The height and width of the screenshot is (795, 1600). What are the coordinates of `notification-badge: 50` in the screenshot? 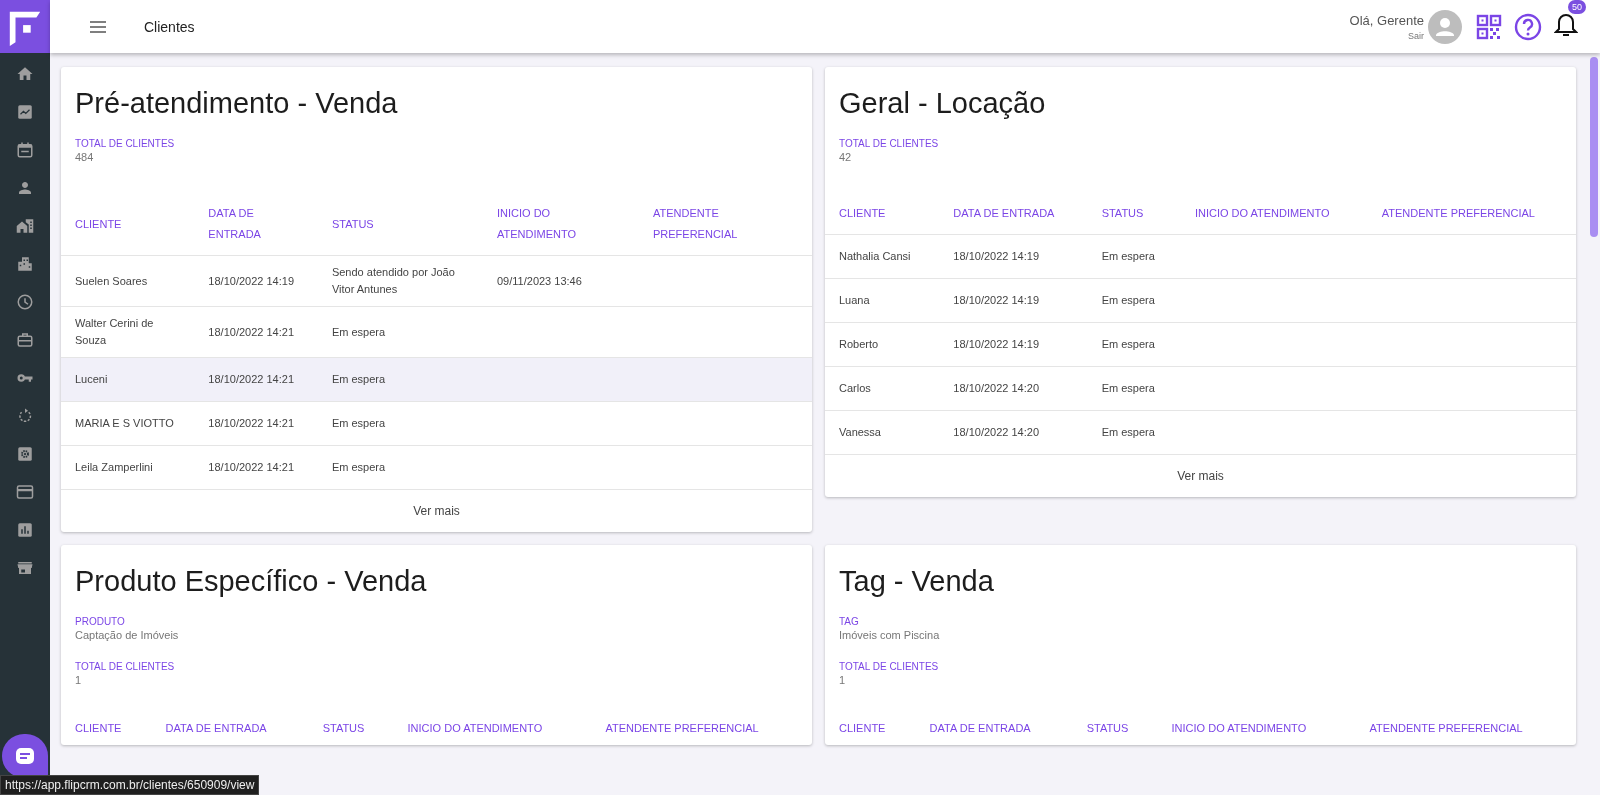 It's located at (1577, 7).